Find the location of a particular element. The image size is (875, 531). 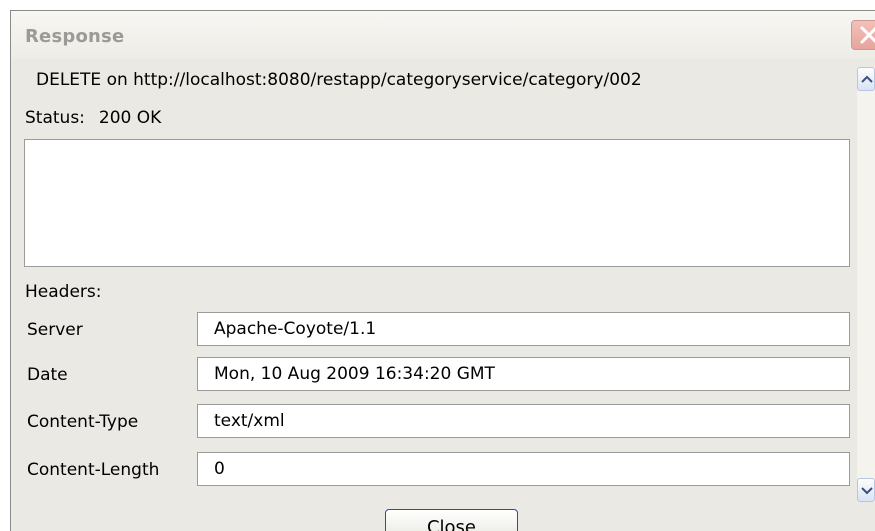

window-title: Response is located at coordinates (75, 36).